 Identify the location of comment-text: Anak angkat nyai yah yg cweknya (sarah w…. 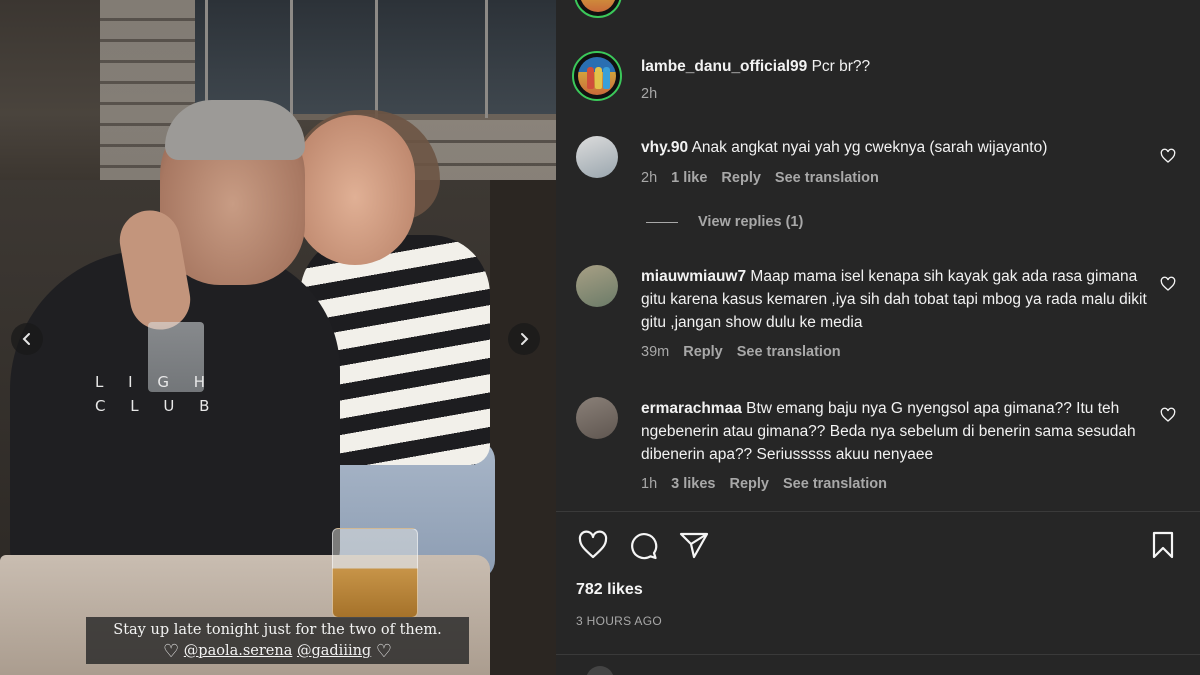
(869, 147).